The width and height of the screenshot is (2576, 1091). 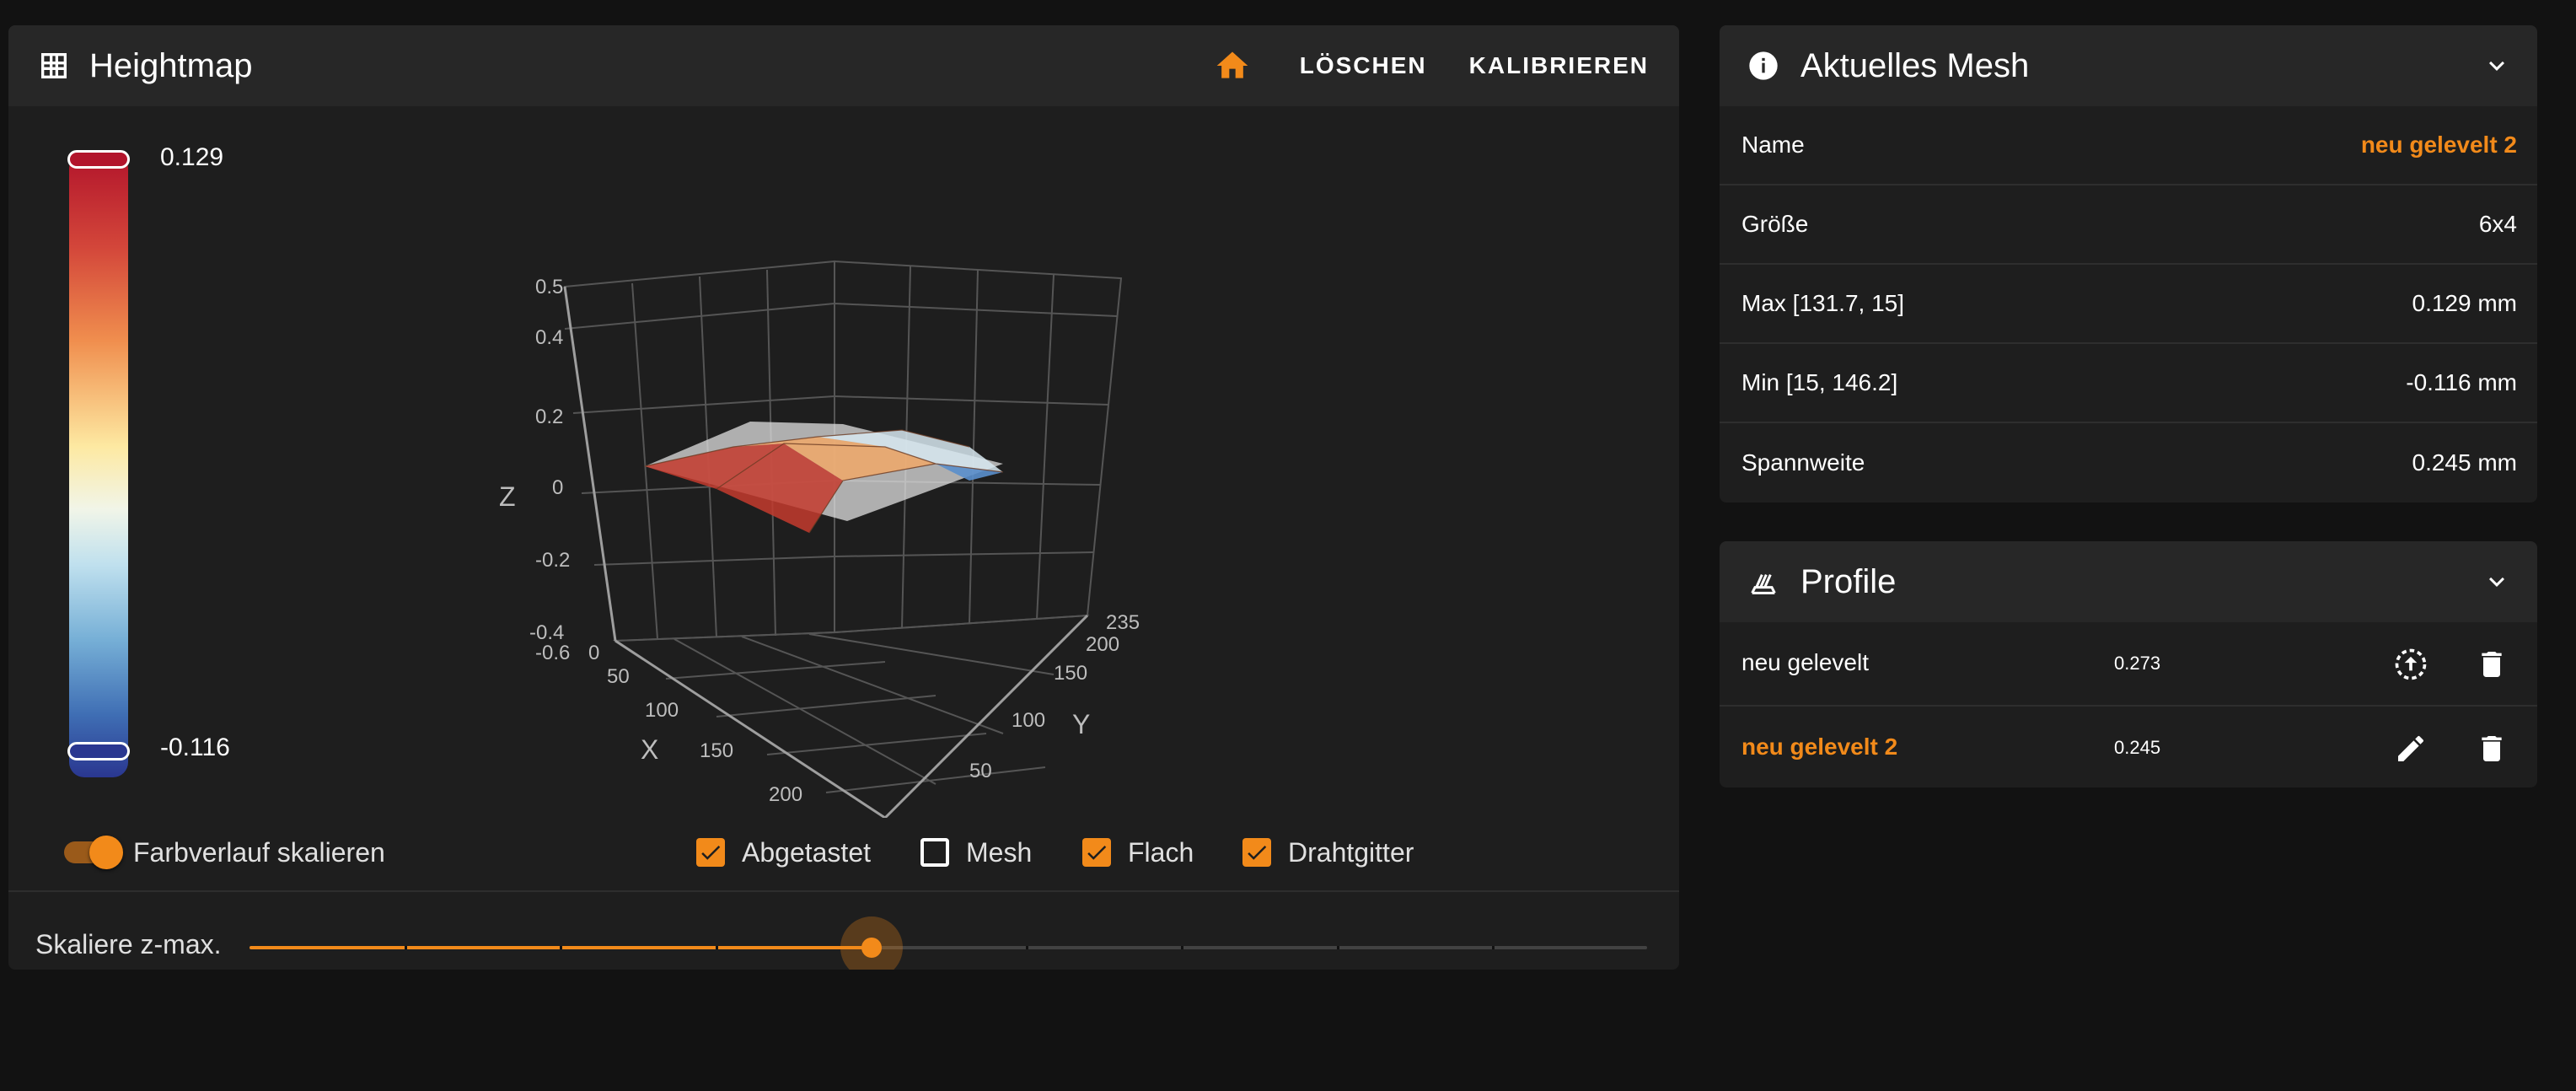 I want to click on flat-checkbox, so click(x=1096, y=853).